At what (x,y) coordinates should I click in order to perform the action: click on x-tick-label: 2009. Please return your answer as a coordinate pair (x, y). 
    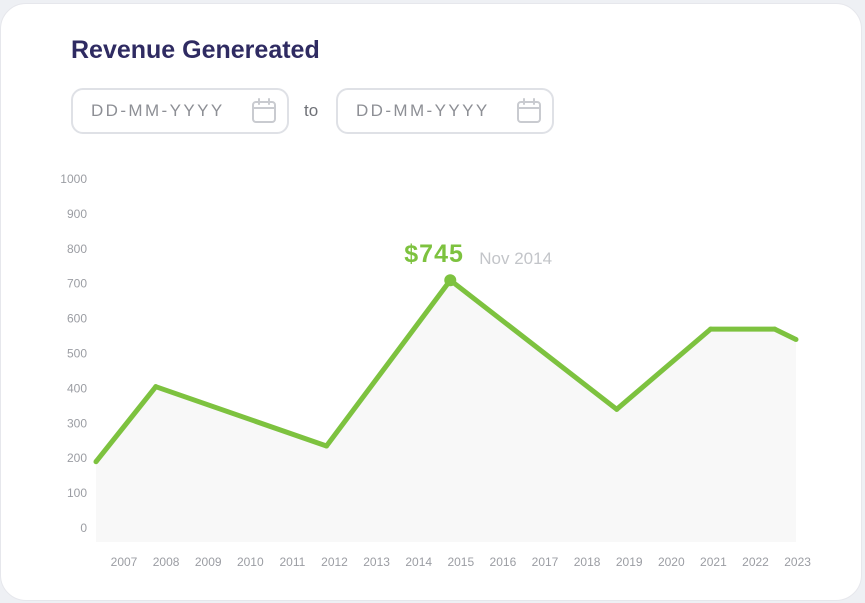
    Looking at the image, I should click on (208, 562).